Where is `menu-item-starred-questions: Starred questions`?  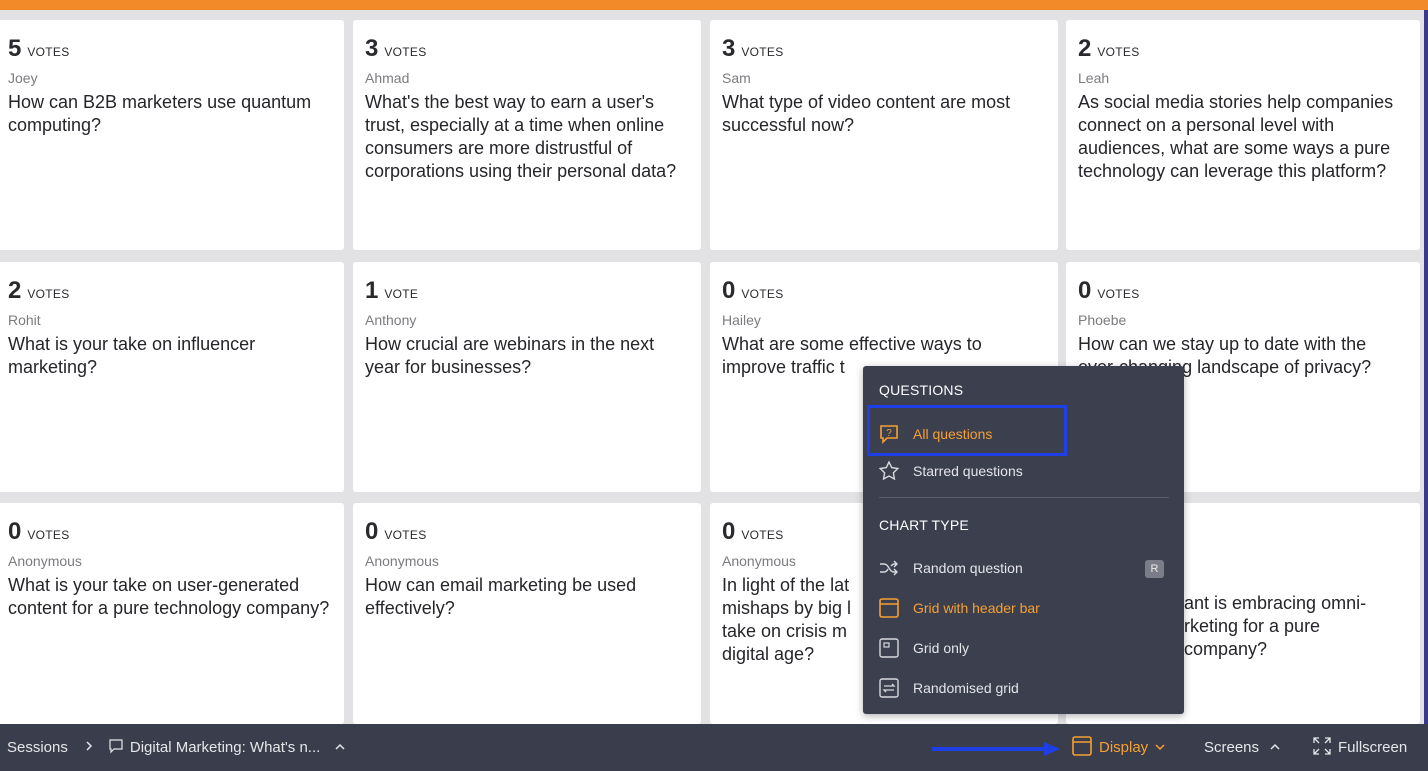 menu-item-starred-questions: Starred questions is located at coordinates (950, 471).